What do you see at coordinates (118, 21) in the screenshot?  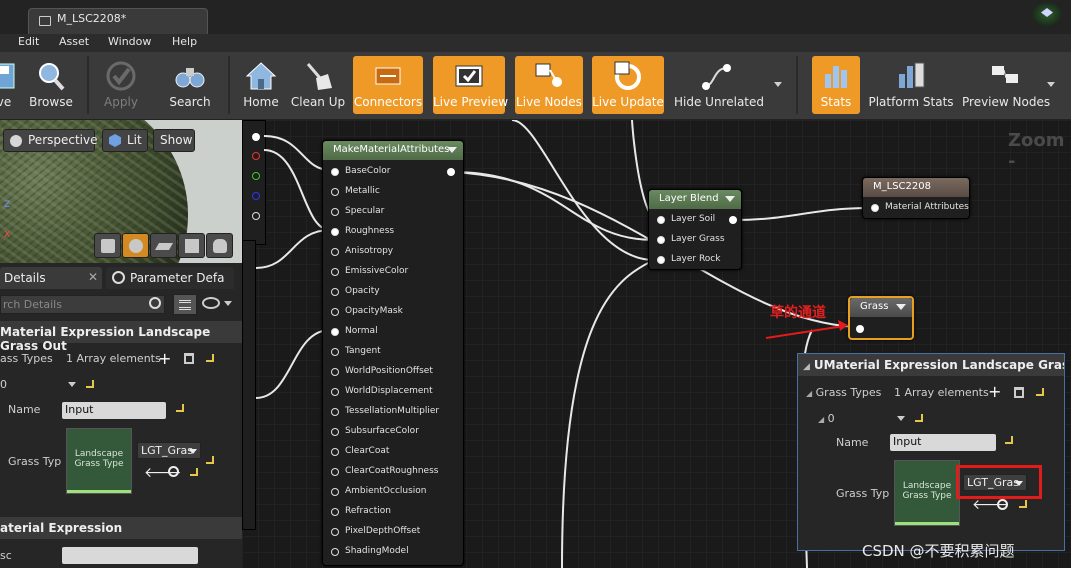 I see `asset-tab: M_LSC2208*` at bounding box center [118, 21].